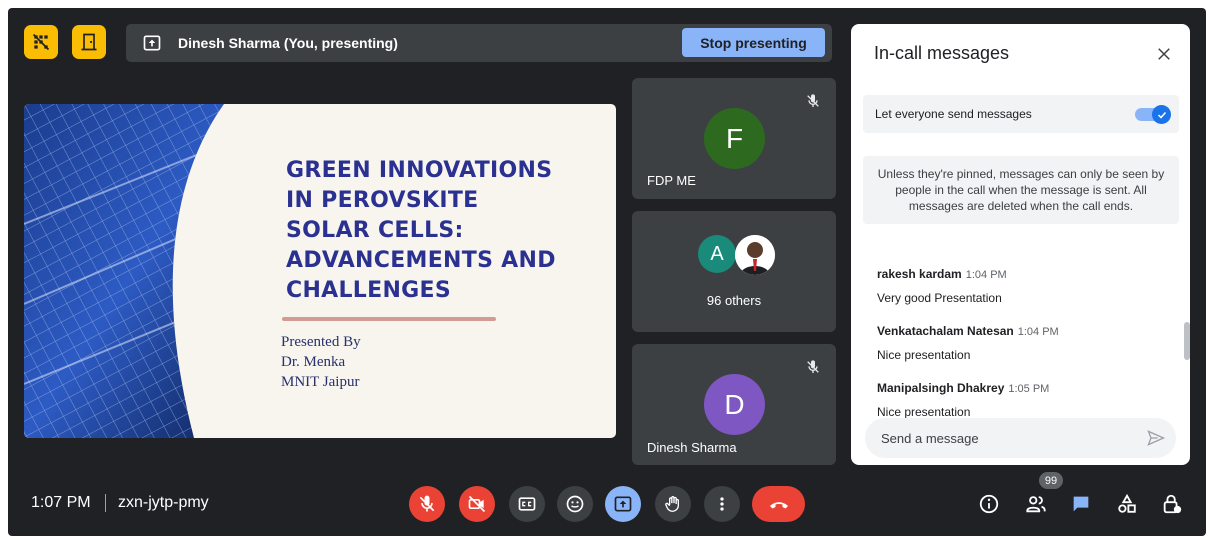 This screenshot has width=1208, height=537. I want to click on activities-button, so click(1127, 504).